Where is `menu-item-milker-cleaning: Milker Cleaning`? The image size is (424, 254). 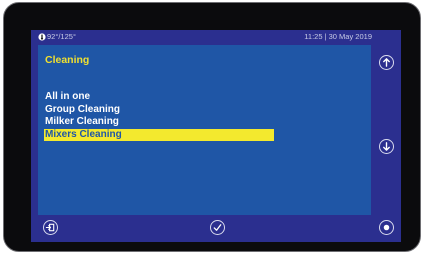
menu-item-milker-cleaning: Milker Cleaning is located at coordinates (159, 122).